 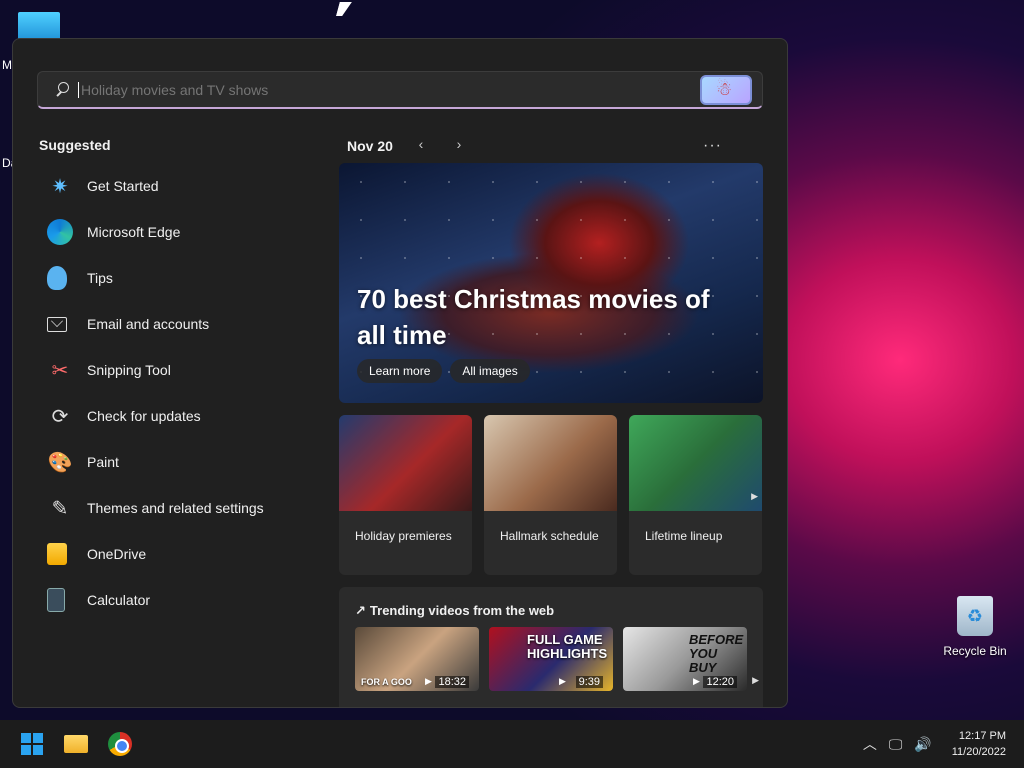 I want to click on mail-icon, so click(x=57, y=324).